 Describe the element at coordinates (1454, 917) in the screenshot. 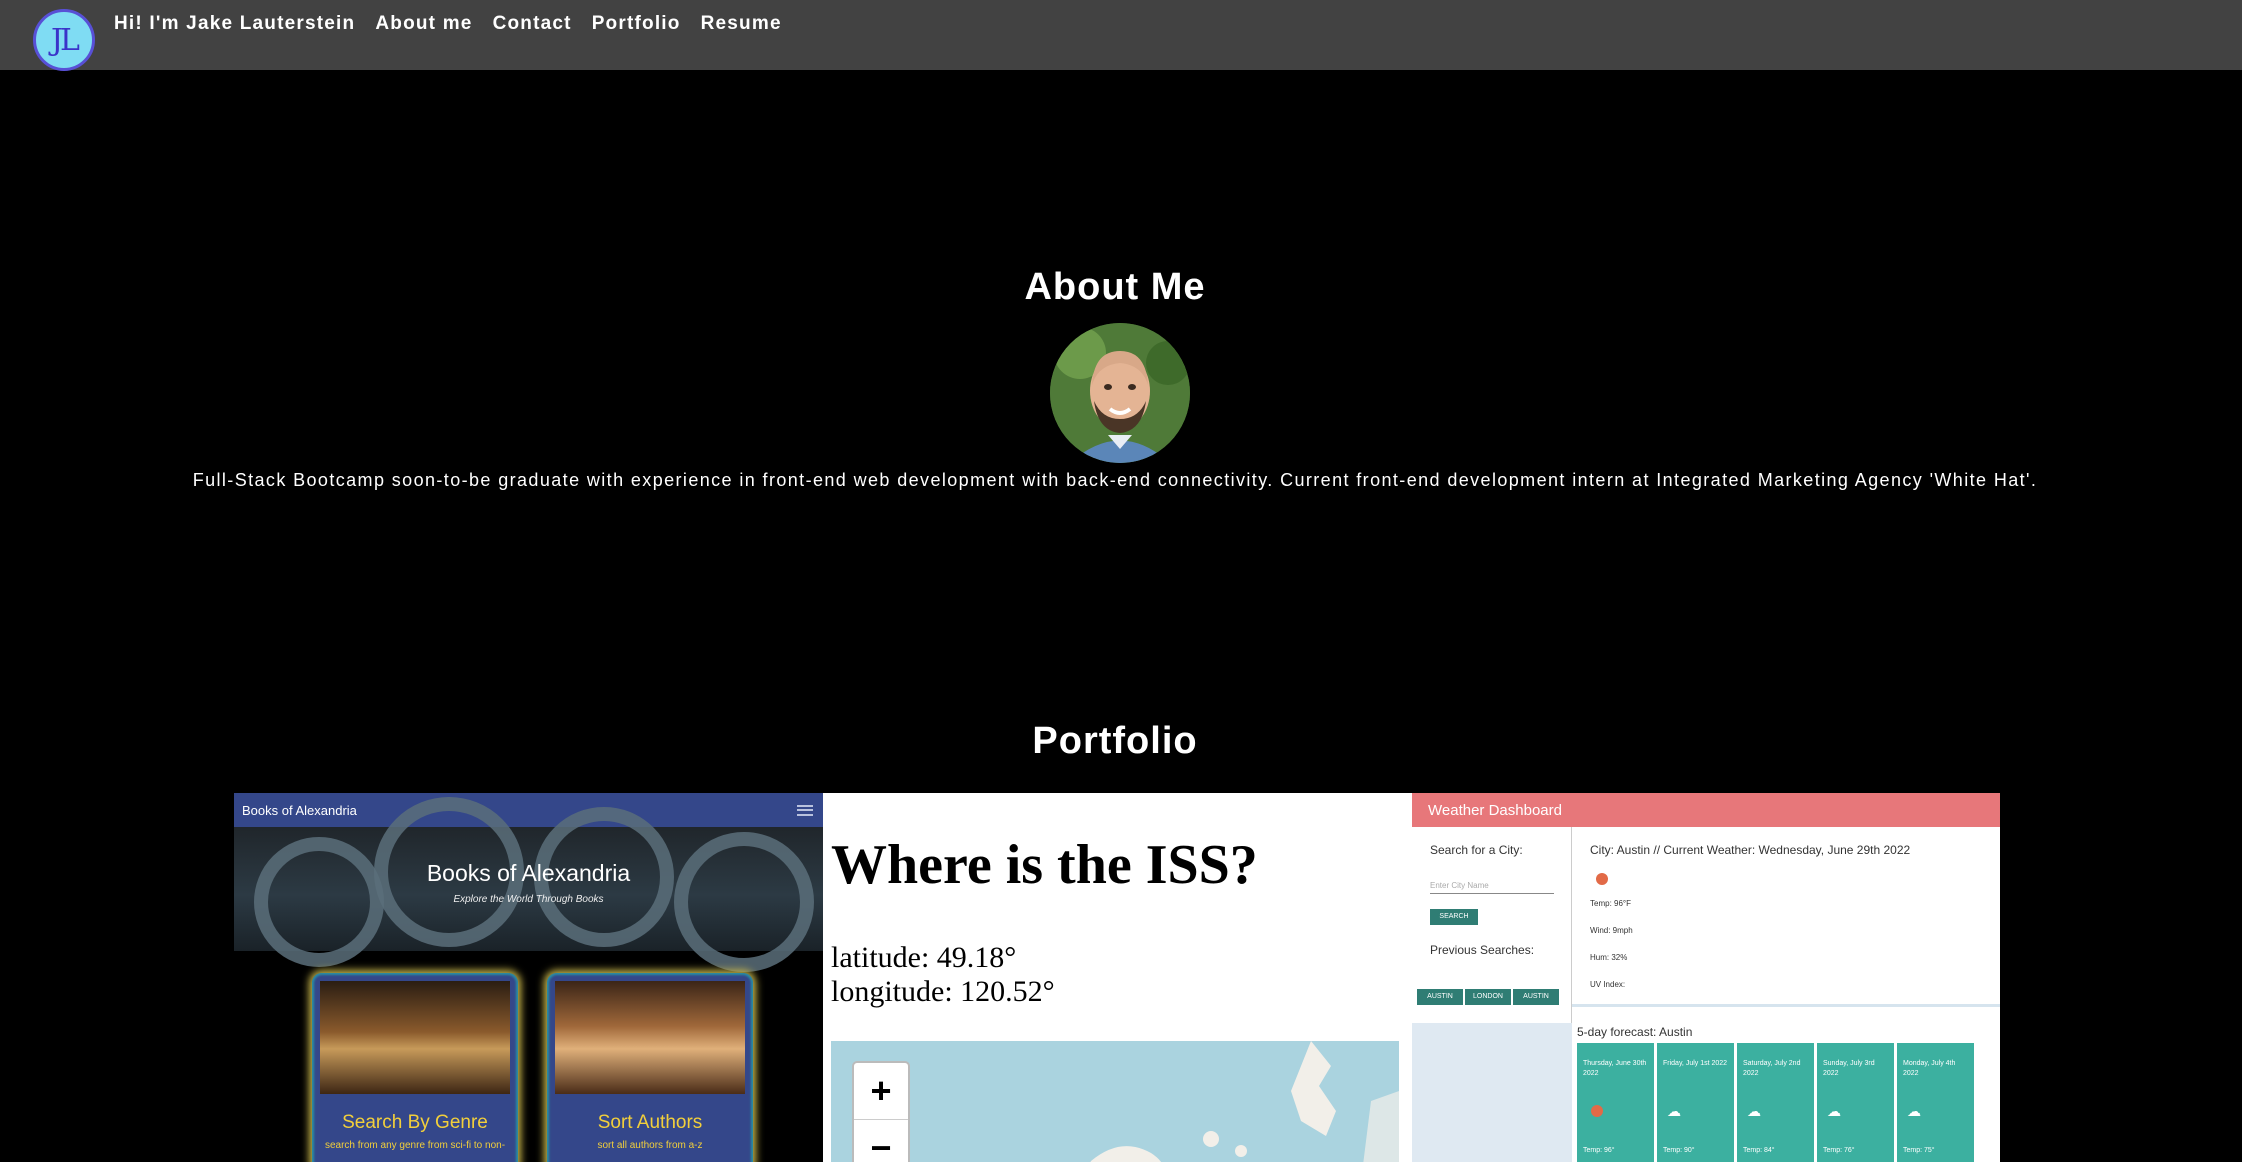

I see `search-button: SEARCH` at that location.